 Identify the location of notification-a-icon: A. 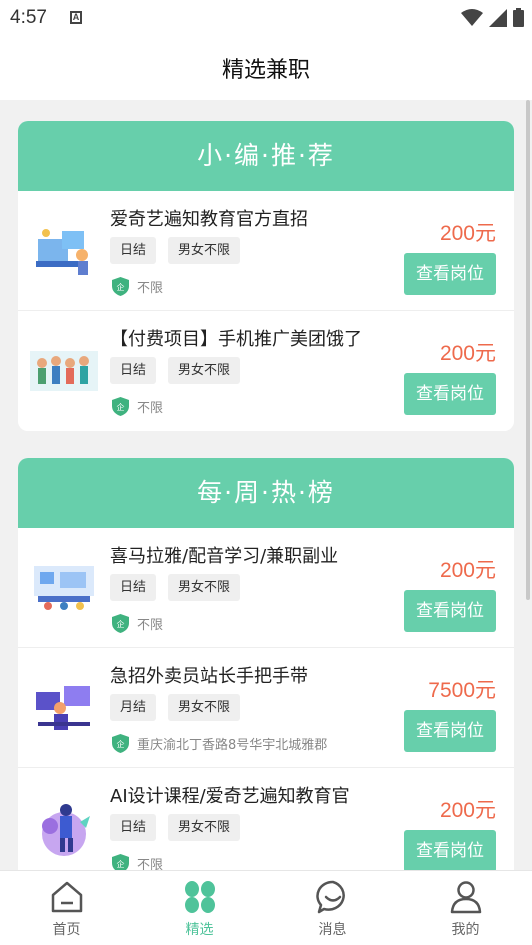
(76, 17).